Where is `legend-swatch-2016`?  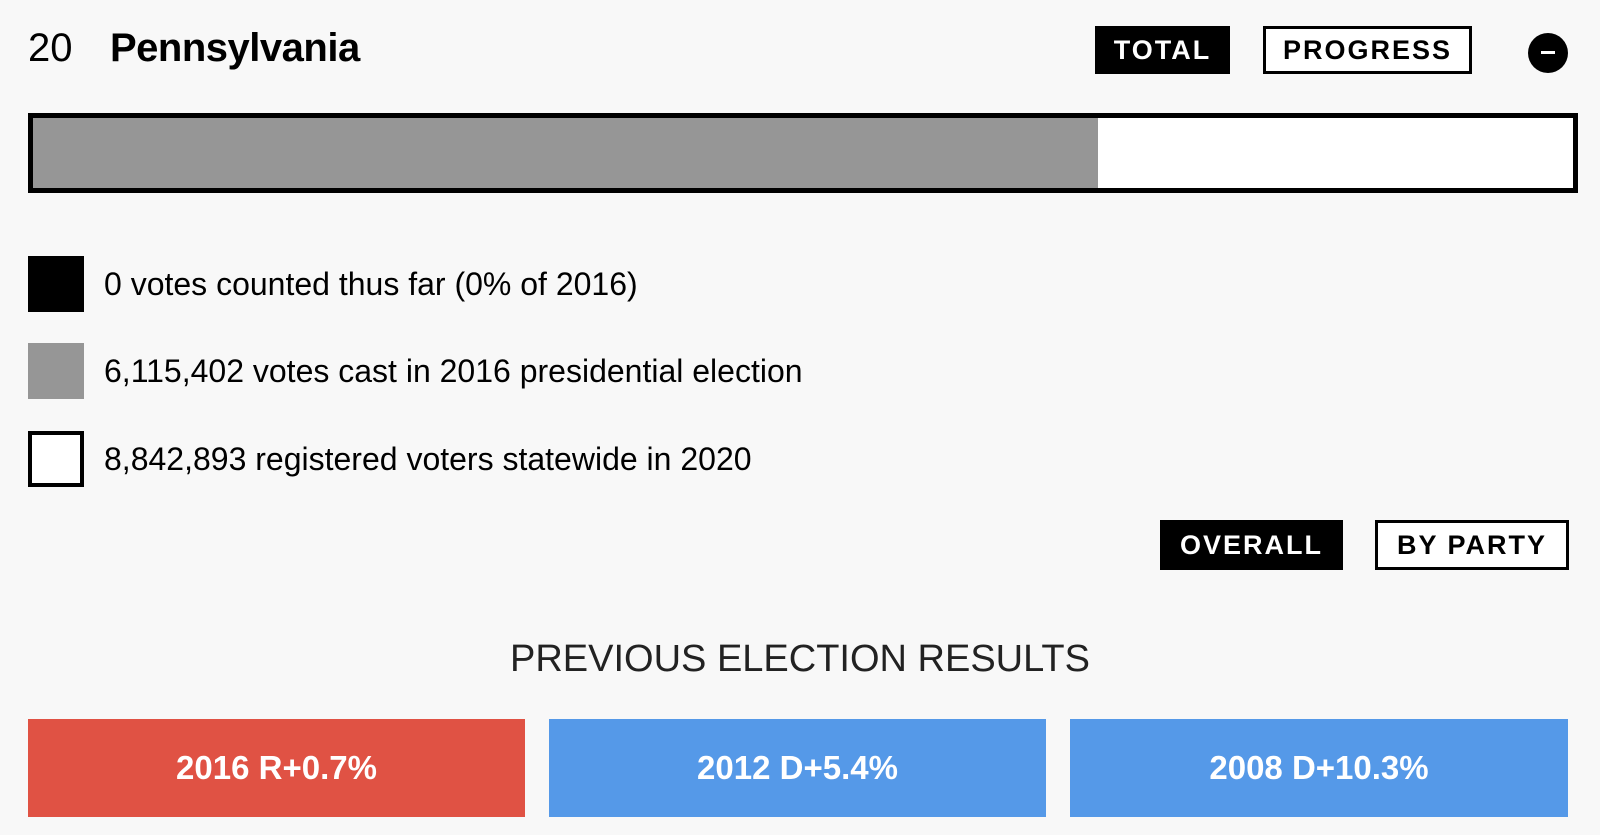
legend-swatch-2016 is located at coordinates (56, 371).